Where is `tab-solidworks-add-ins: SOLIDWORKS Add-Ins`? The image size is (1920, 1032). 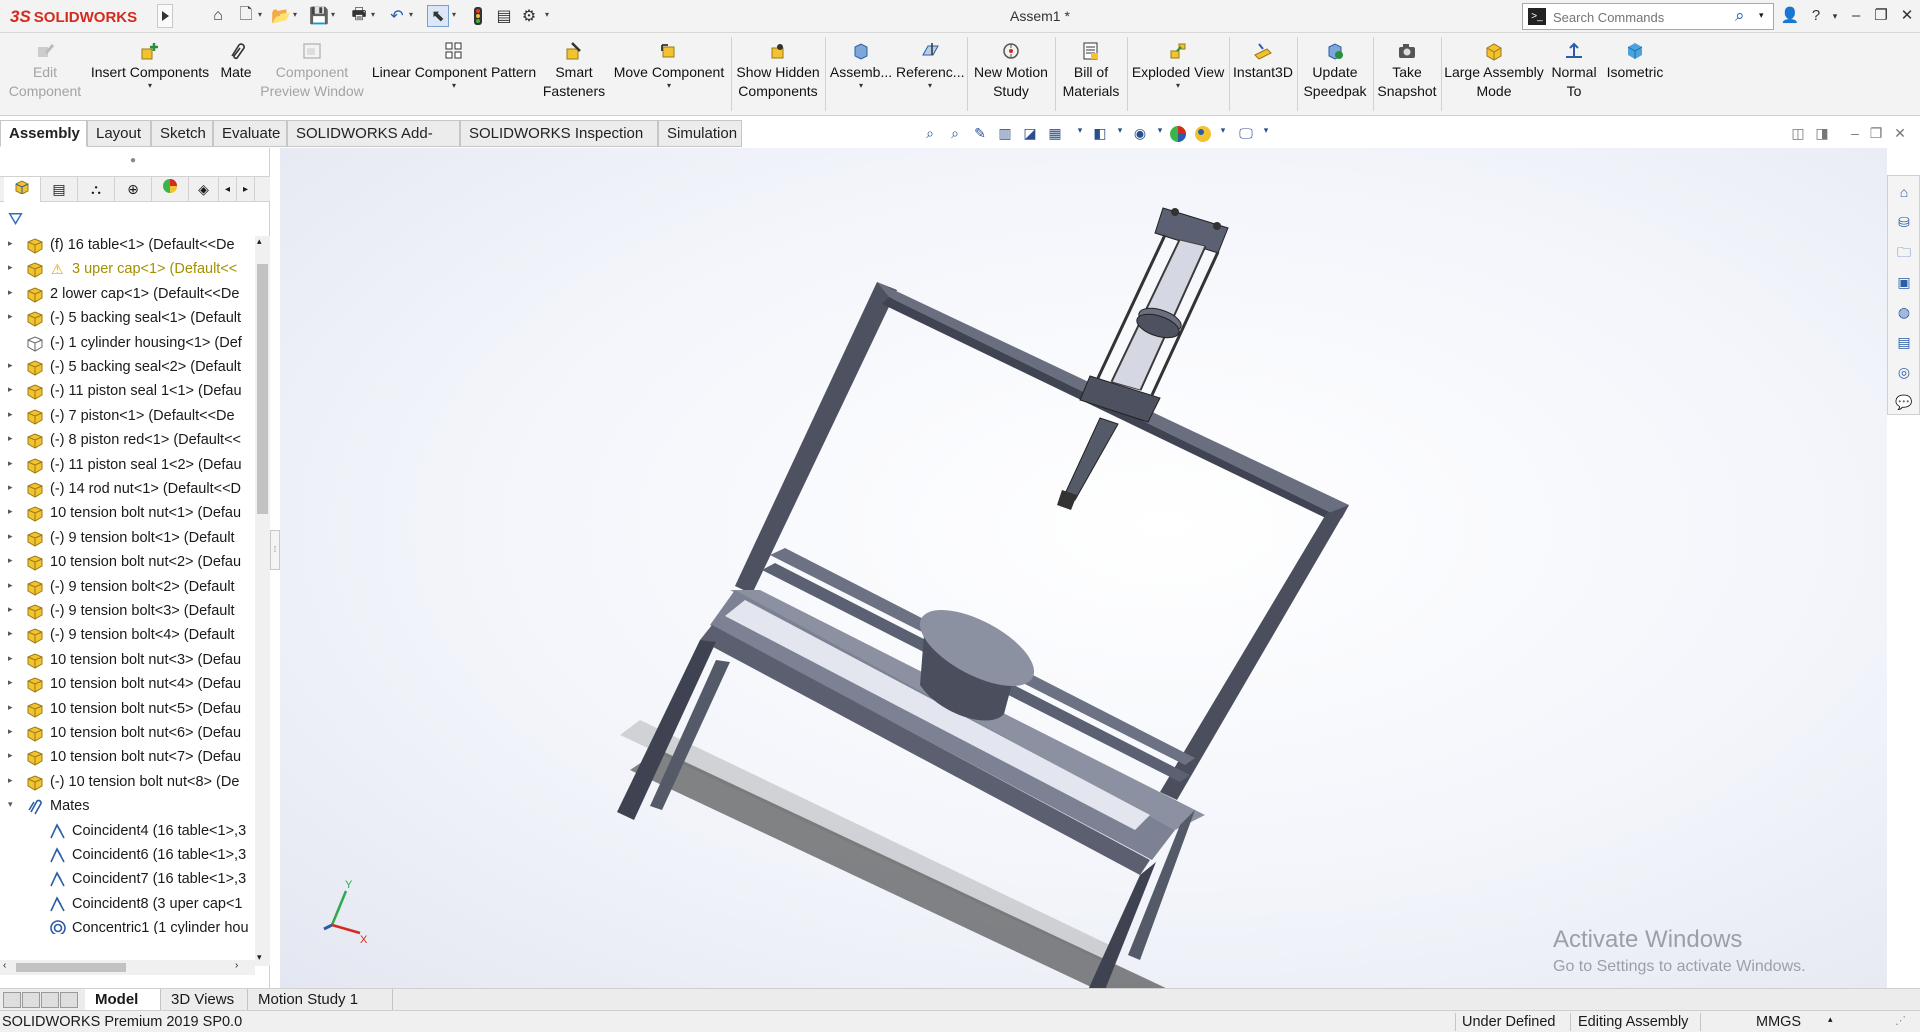 tab-solidworks-add-ins: SOLIDWORKS Add-Ins is located at coordinates (373, 144).